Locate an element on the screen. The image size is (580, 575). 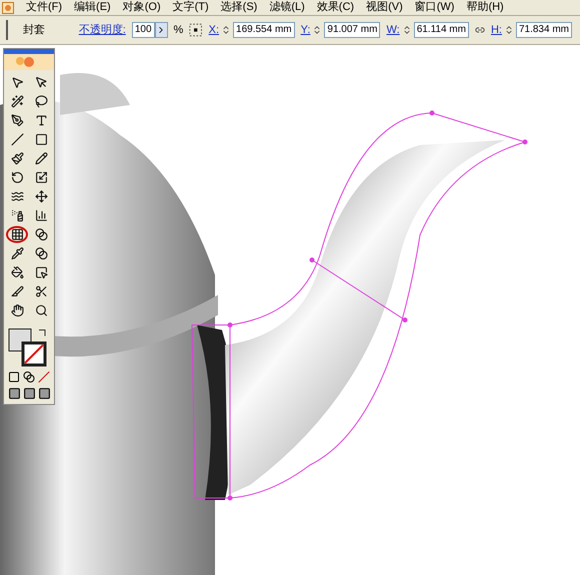
rectangle-icon is located at coordinates (41, 139).